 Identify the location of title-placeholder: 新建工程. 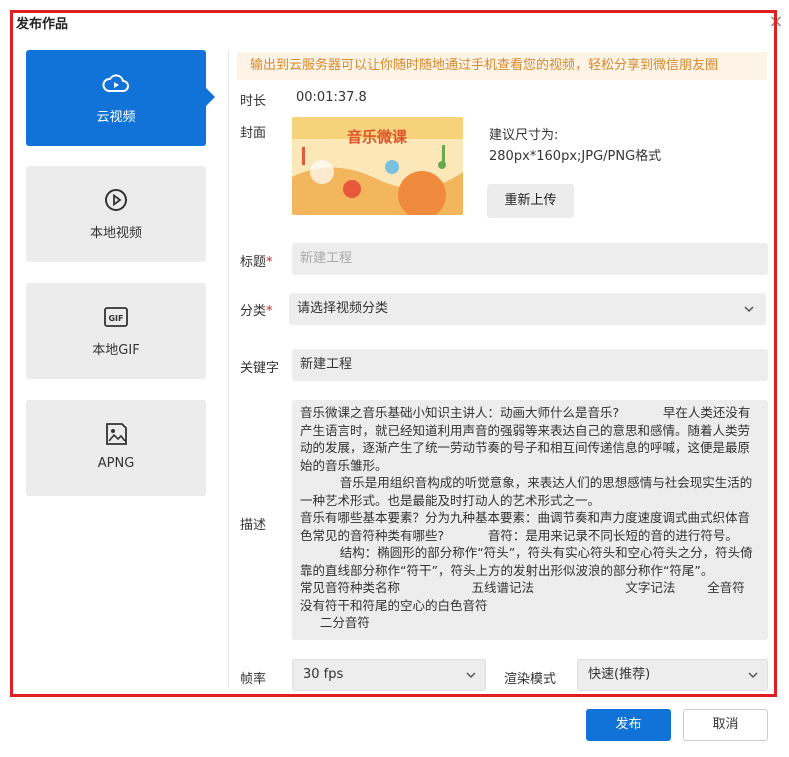
(326, 258).